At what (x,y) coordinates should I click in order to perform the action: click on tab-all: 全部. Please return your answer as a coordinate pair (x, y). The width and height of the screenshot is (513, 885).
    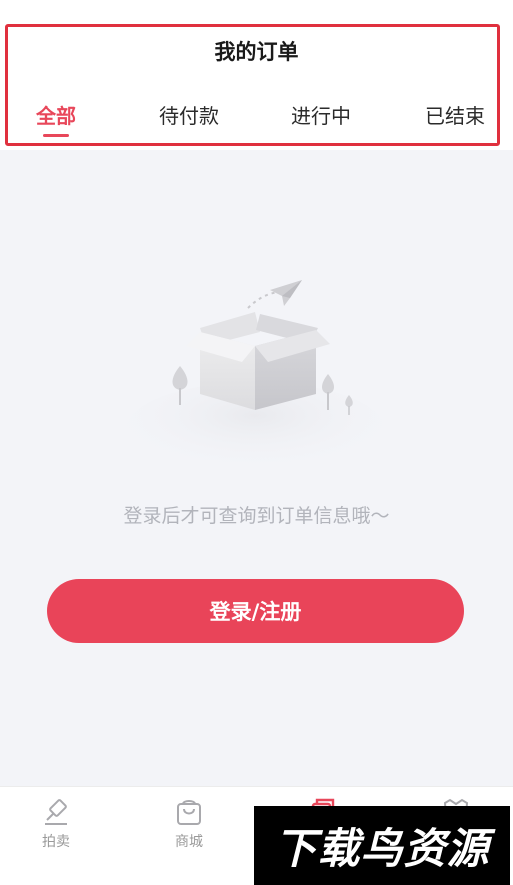
    Looking at the image, I should click on (56, 114).